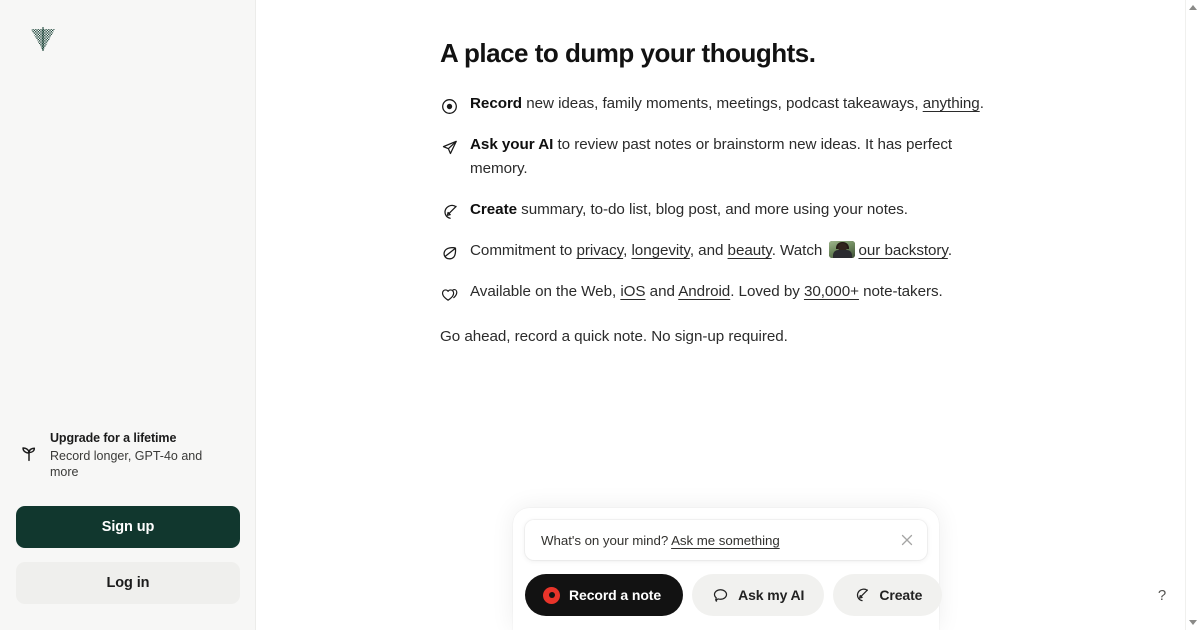  What do you see at coordinates (750, 250) in the screenshot?
I see `beauty-link: beauty` at bounding box center [750, 250].